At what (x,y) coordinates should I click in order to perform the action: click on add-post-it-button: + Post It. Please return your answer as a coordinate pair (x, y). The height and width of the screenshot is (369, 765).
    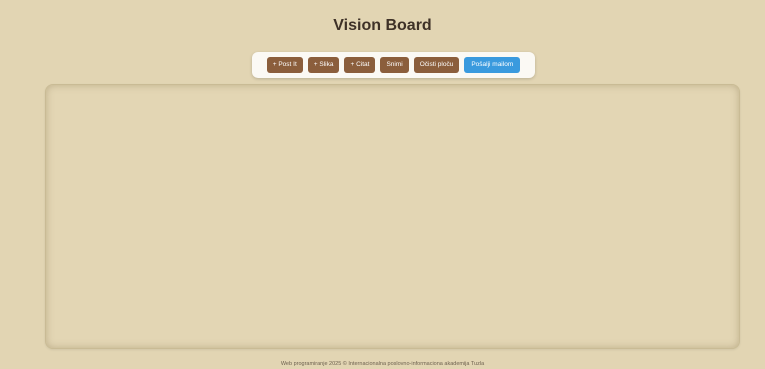
    Looking at the image, I should click on (284, 65).